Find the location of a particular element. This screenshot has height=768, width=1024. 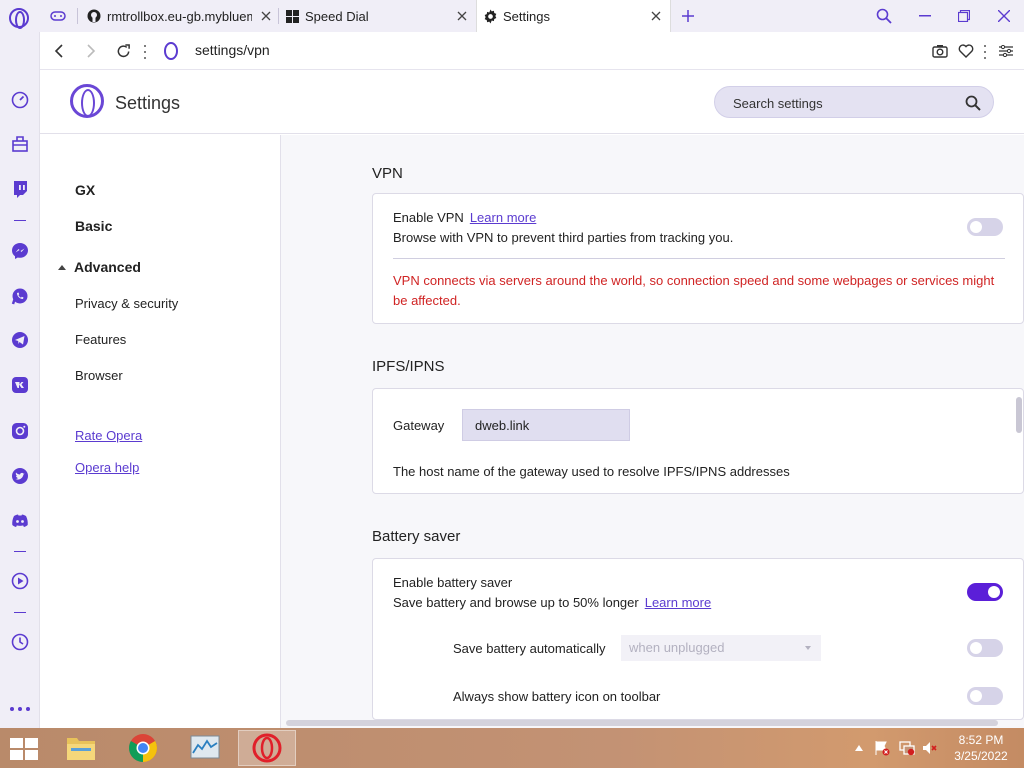

search-tabs-icon is located at coordinates (884, 16).